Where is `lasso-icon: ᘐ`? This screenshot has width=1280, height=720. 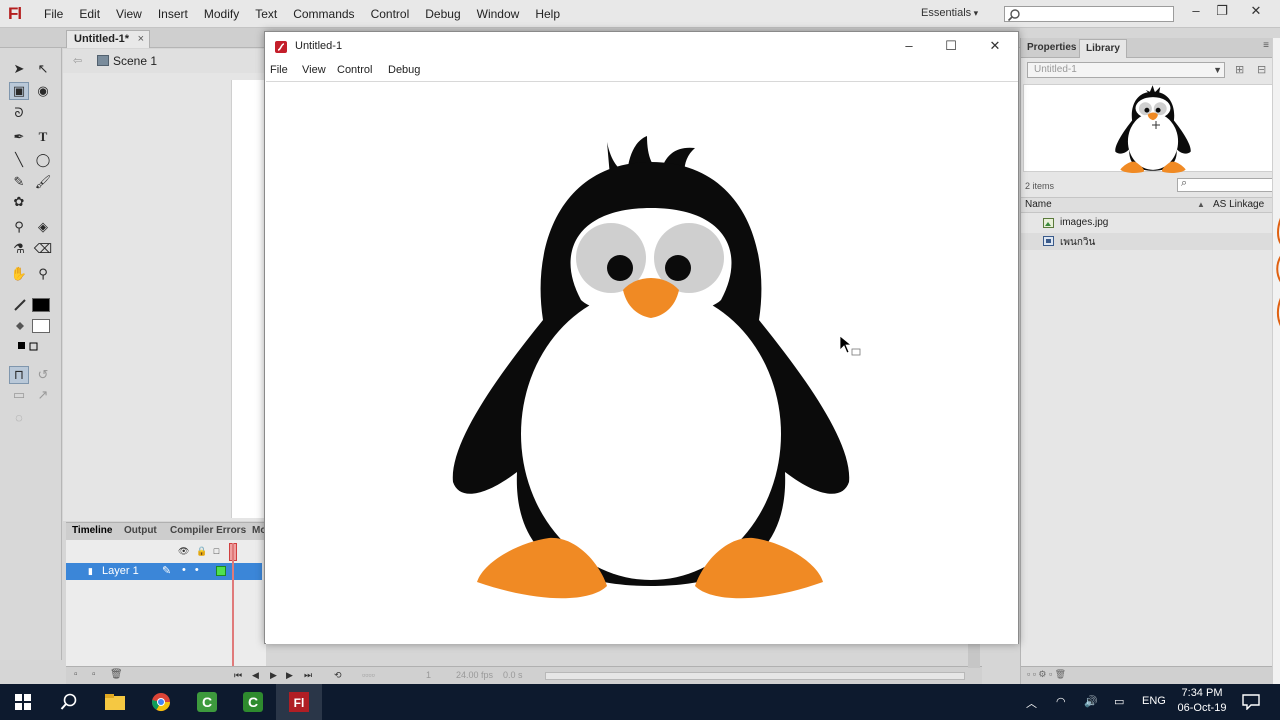
lasso-icon: ᘐ is located at coordinates (19, 113).